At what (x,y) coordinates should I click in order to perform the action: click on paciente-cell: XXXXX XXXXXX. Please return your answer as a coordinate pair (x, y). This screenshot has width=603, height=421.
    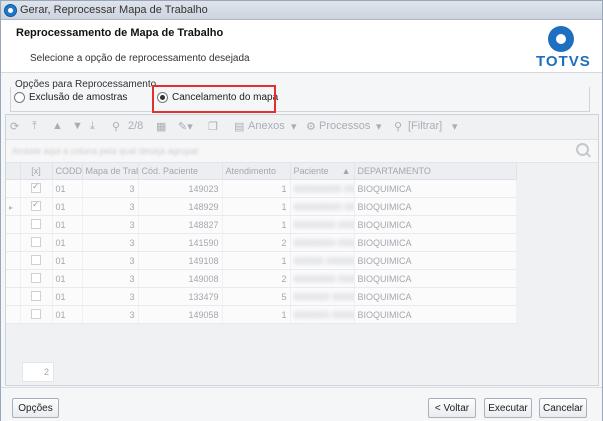
    Looking at the image, I should click on (322, 260).